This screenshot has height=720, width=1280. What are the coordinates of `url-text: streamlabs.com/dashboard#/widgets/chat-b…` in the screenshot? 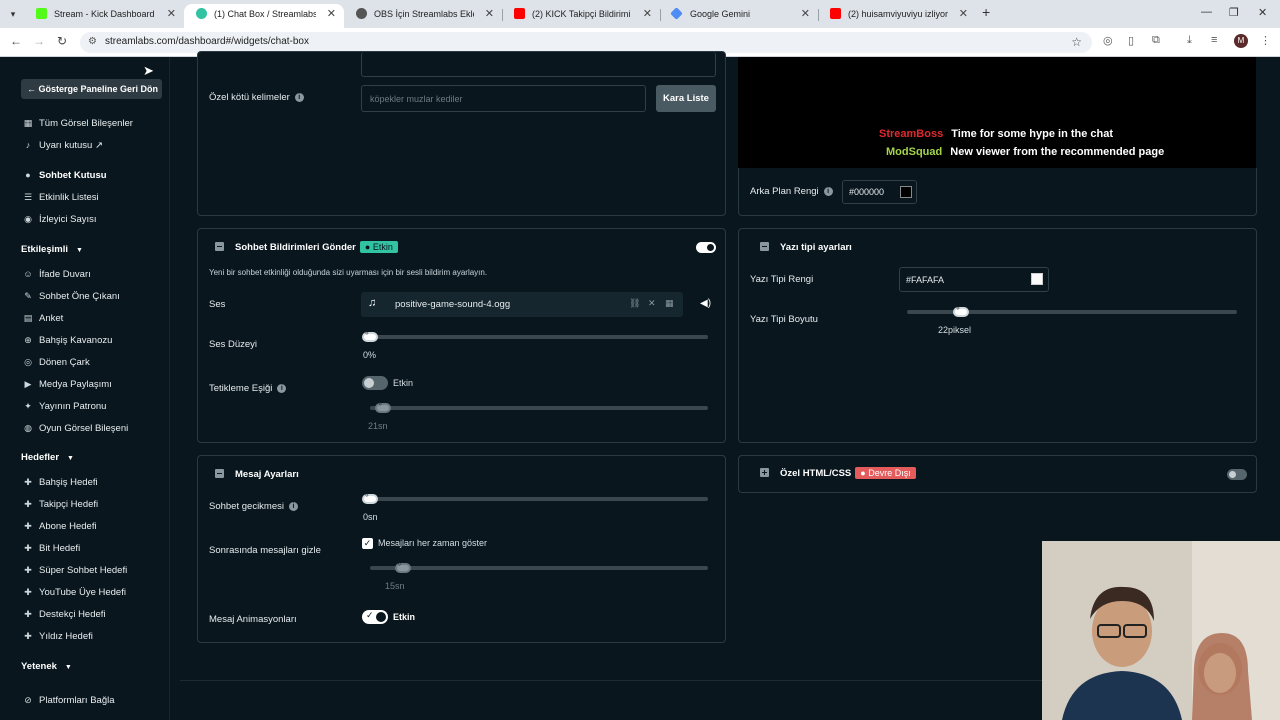 It's located at (207, 41).